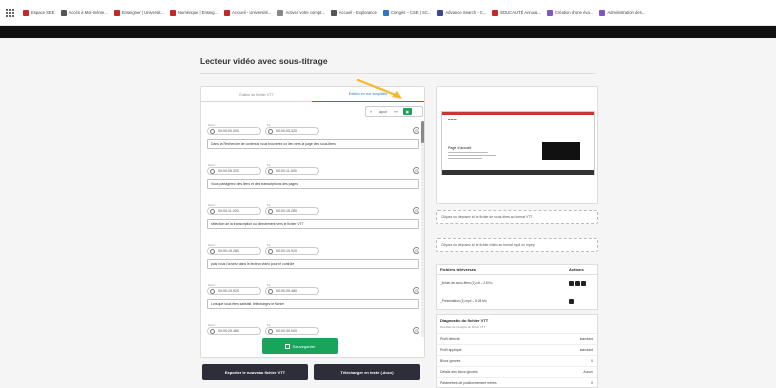  Describe the element at coordinates (228, 251) in the screenshot. I see `cue-start-value: 00:00:15.280` at that location.